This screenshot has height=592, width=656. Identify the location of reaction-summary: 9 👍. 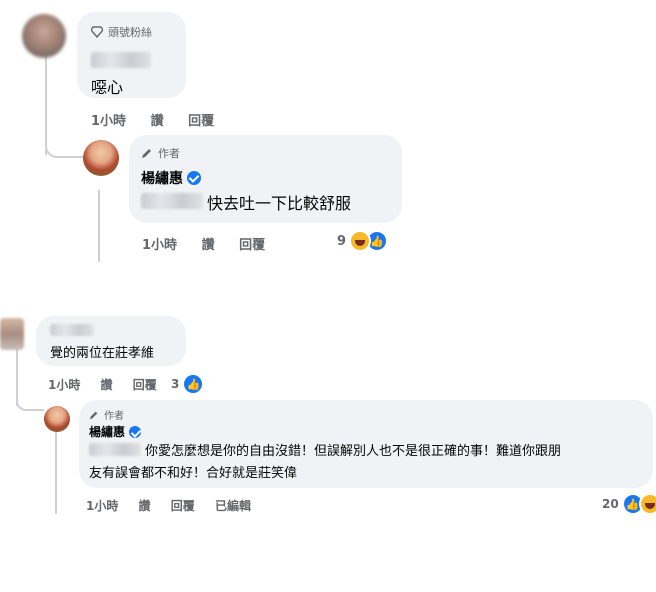
(363, 241).